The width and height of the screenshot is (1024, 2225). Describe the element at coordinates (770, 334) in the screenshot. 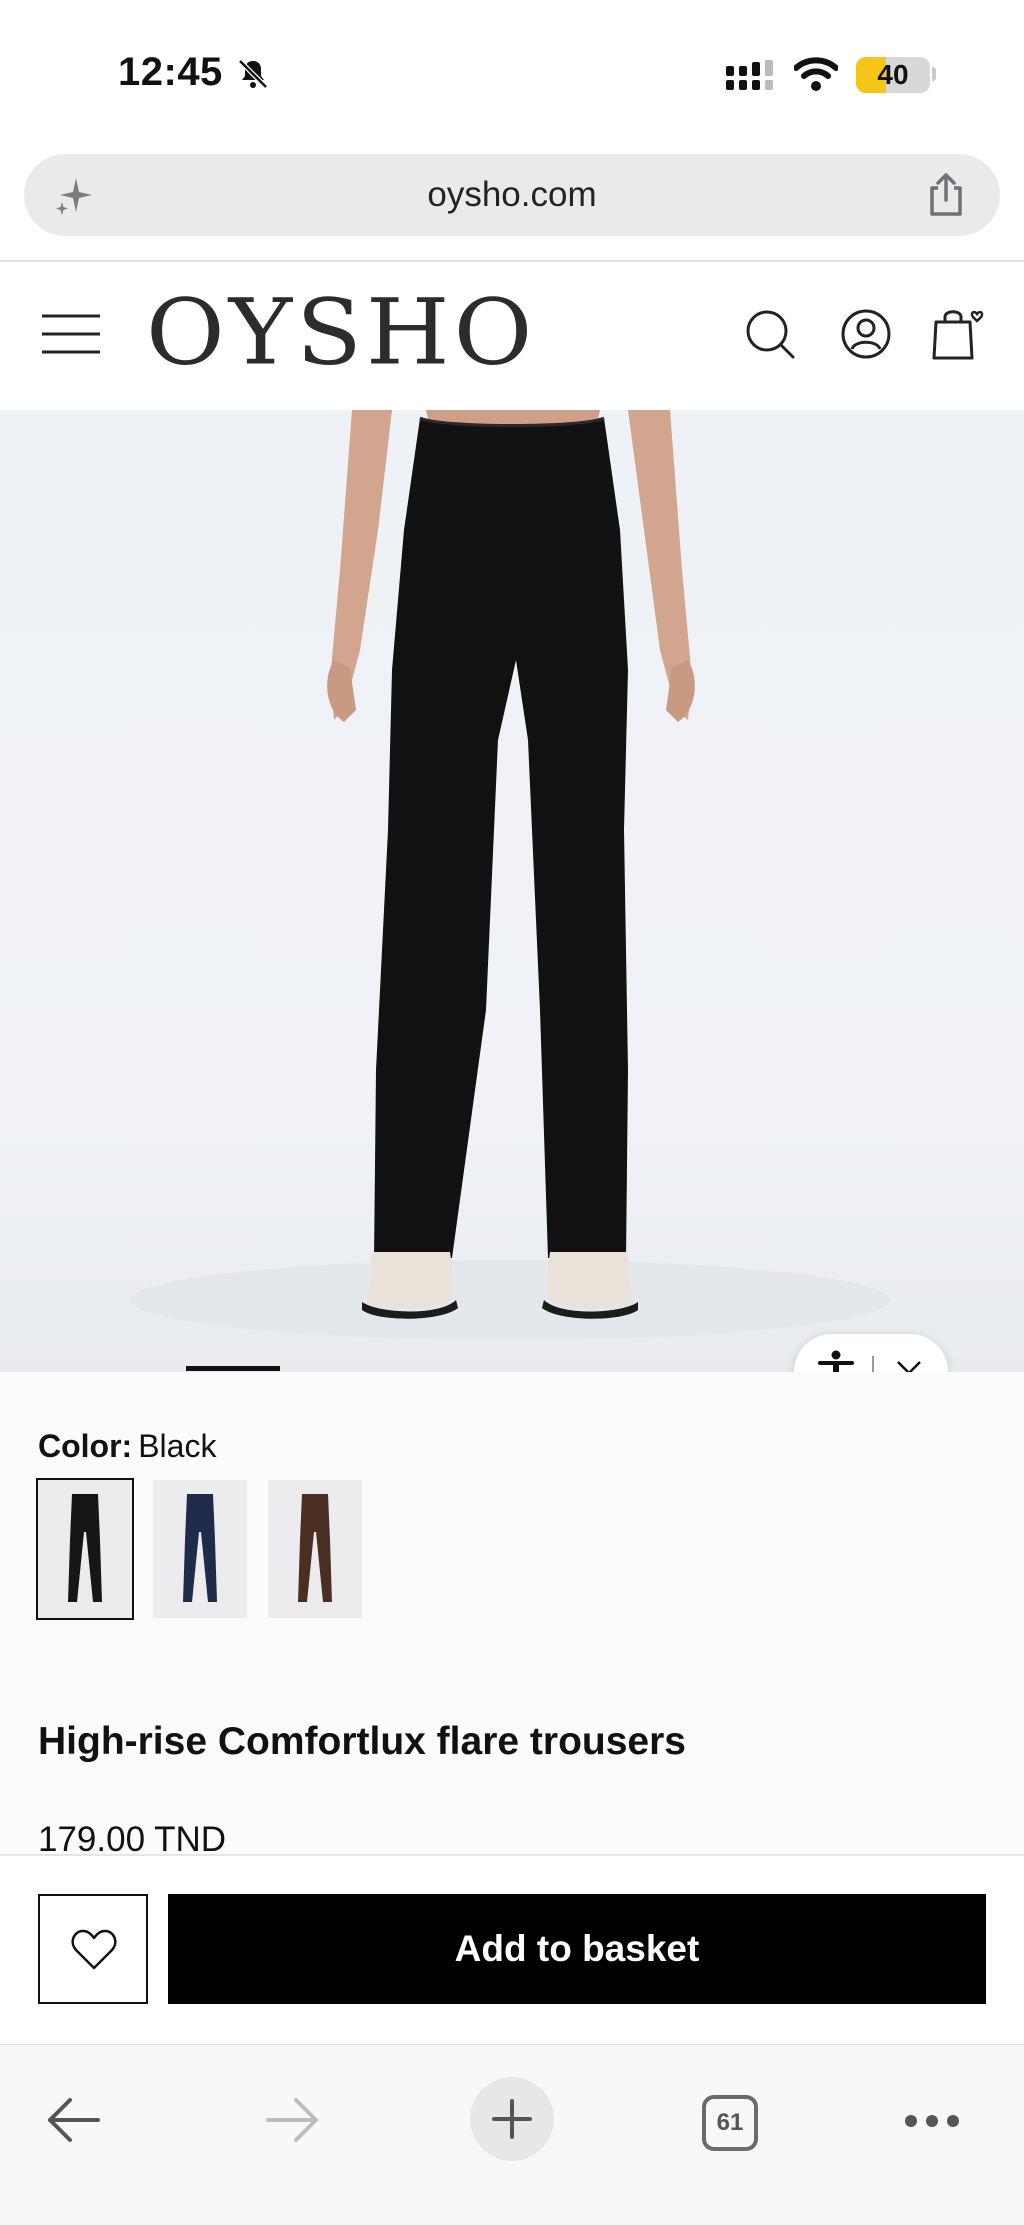

I see `search-icon` at that location.